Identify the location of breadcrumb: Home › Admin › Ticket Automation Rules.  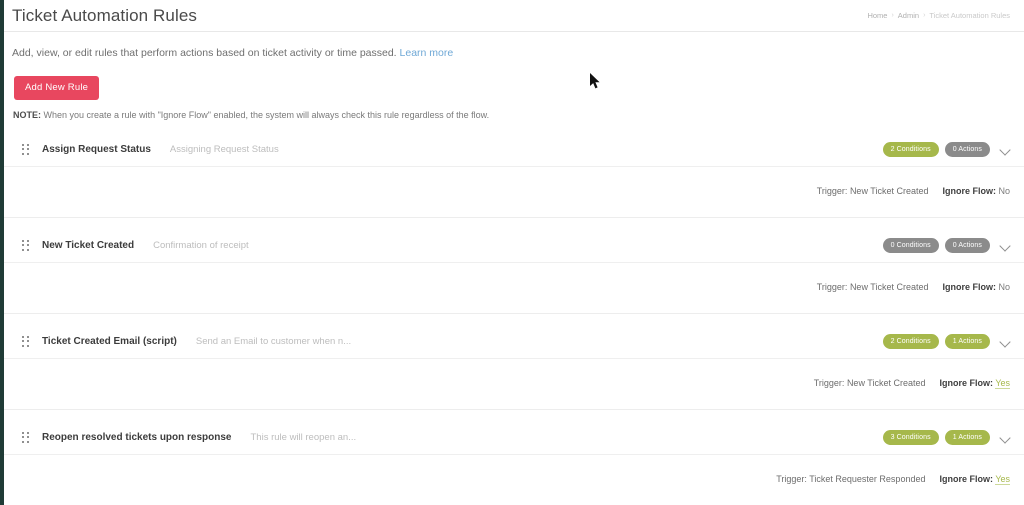
(939, 15).